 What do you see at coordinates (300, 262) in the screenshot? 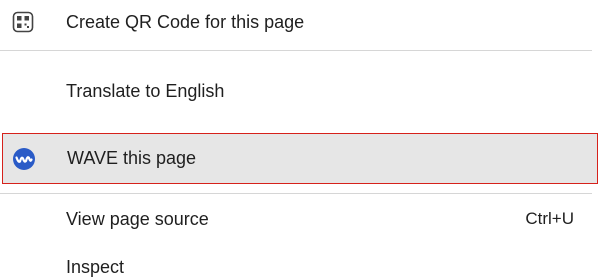
I see `menu-item-inspect: Inspect` at bounding box center [300, 262].